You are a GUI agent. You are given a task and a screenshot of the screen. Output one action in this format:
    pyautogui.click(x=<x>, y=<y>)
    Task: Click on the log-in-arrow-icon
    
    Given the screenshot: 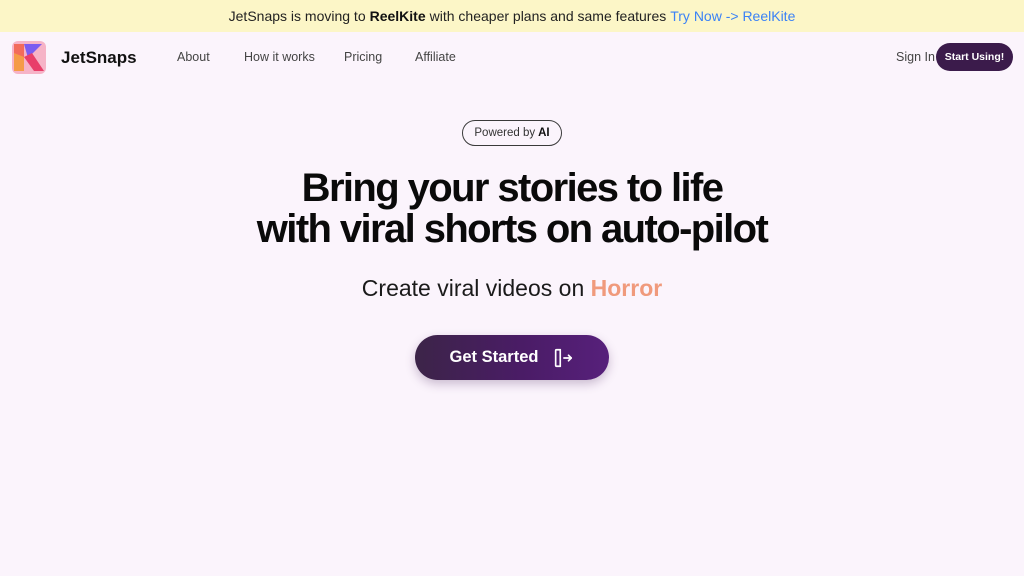 What is the action you would take?
    pyautogui.click(x=564, y=357)
    